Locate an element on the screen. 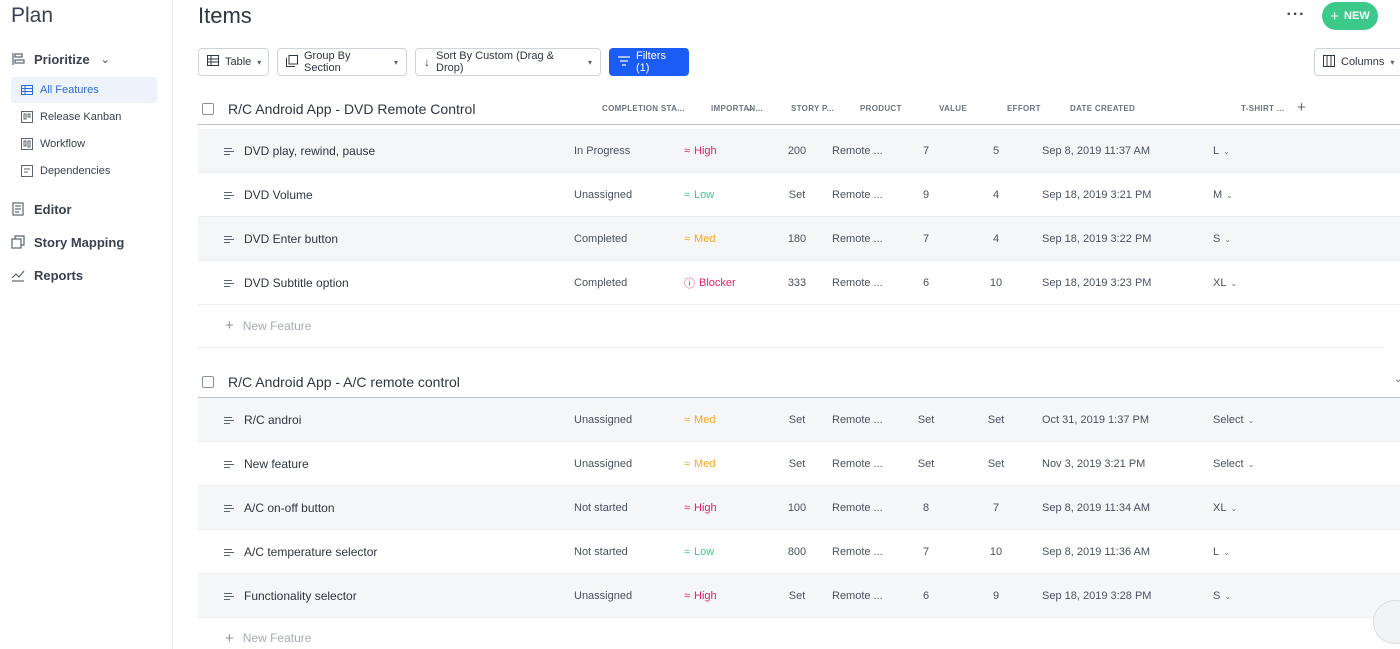 Image resolution: width=1400 pixels, height=649 pixels. table-view-dropdown: Table ▾ is located at coordinates (233, 62).